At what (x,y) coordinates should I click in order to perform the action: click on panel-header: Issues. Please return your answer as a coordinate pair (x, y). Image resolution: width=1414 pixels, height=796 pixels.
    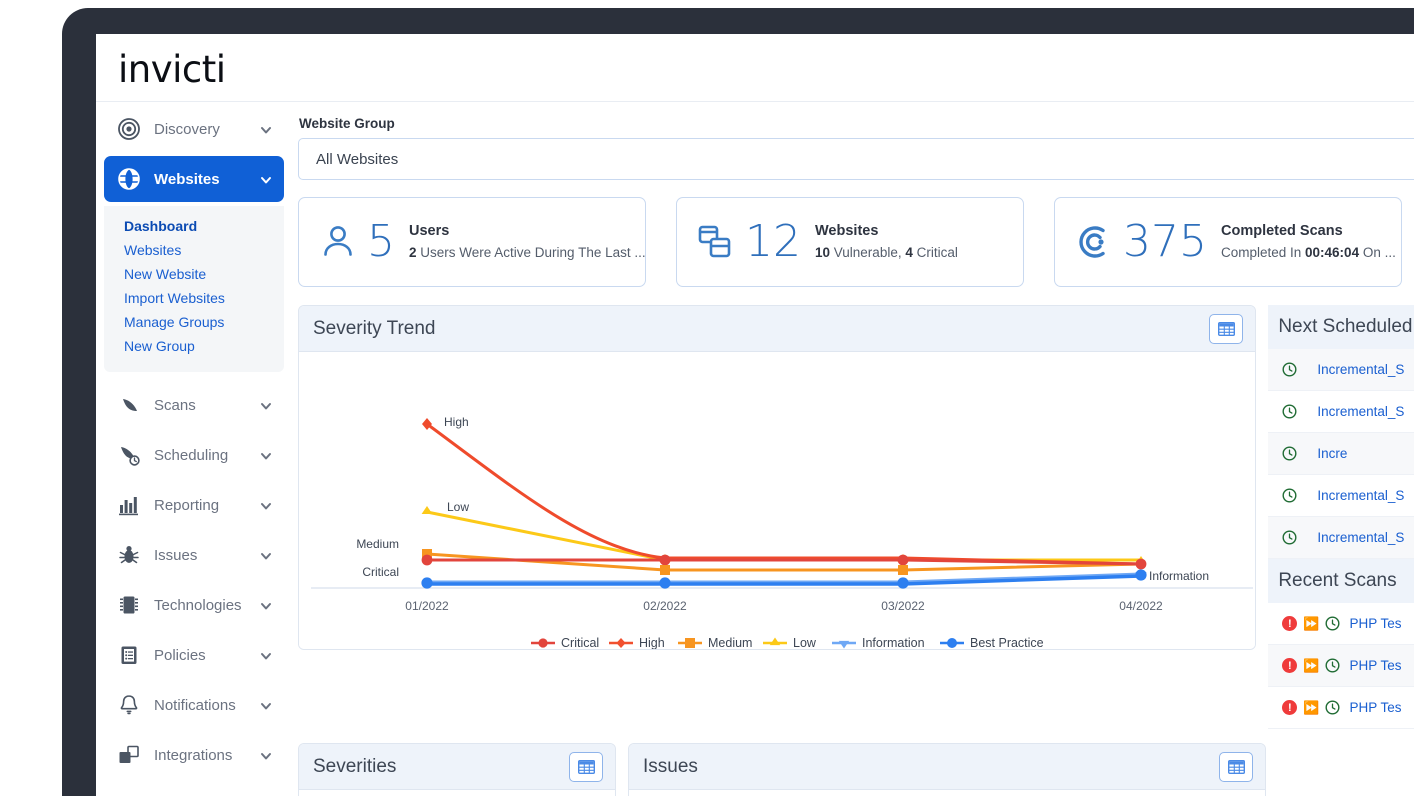
    Looking at the image, I should click on (947, 767).